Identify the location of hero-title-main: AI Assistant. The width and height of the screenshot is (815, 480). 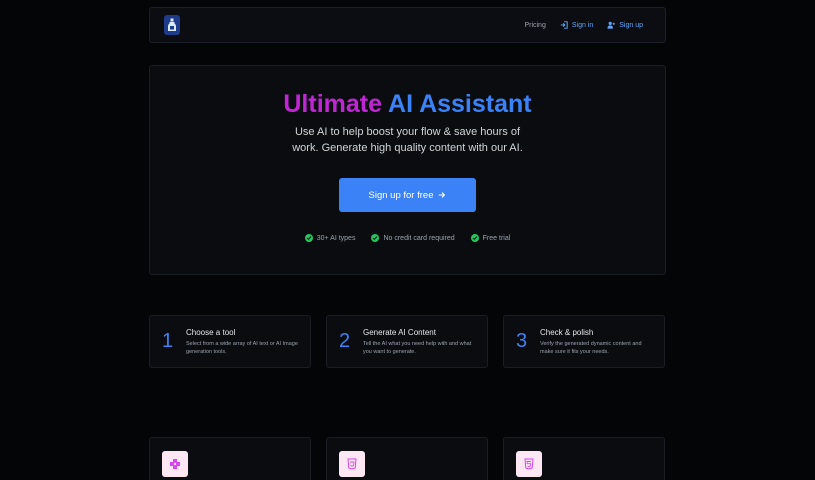
(460, 104).